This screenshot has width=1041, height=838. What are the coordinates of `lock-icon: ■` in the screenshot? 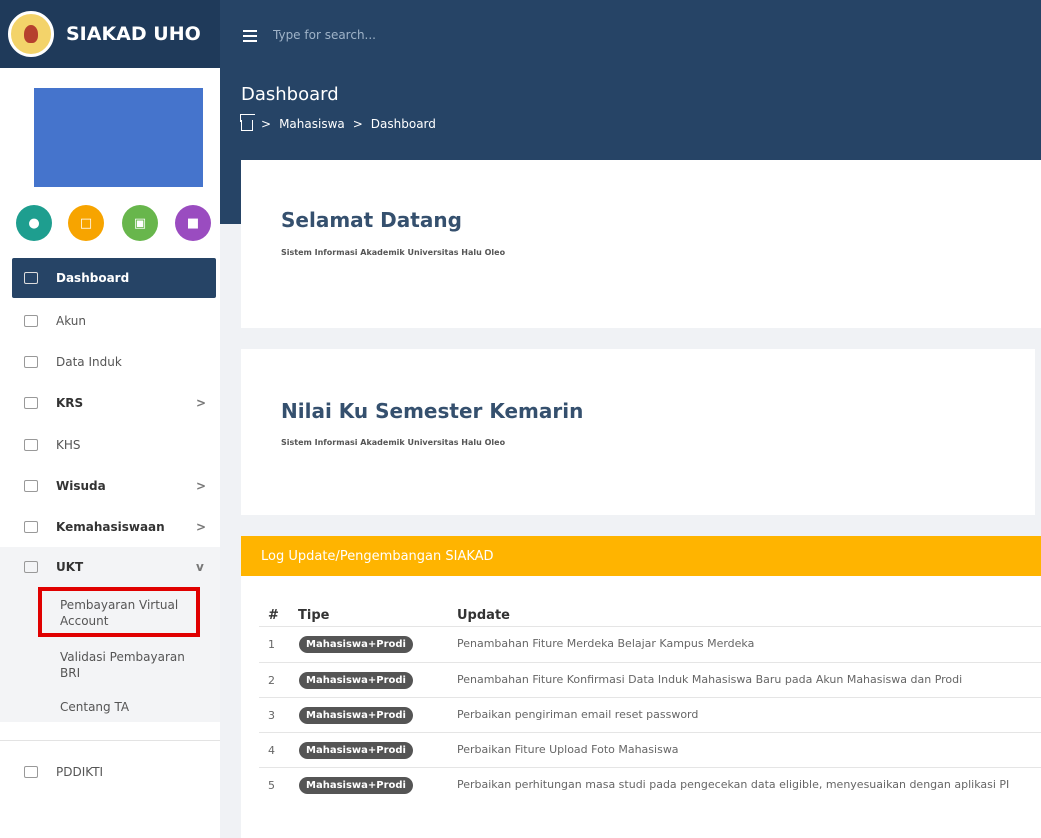 It's located at (193, 223).